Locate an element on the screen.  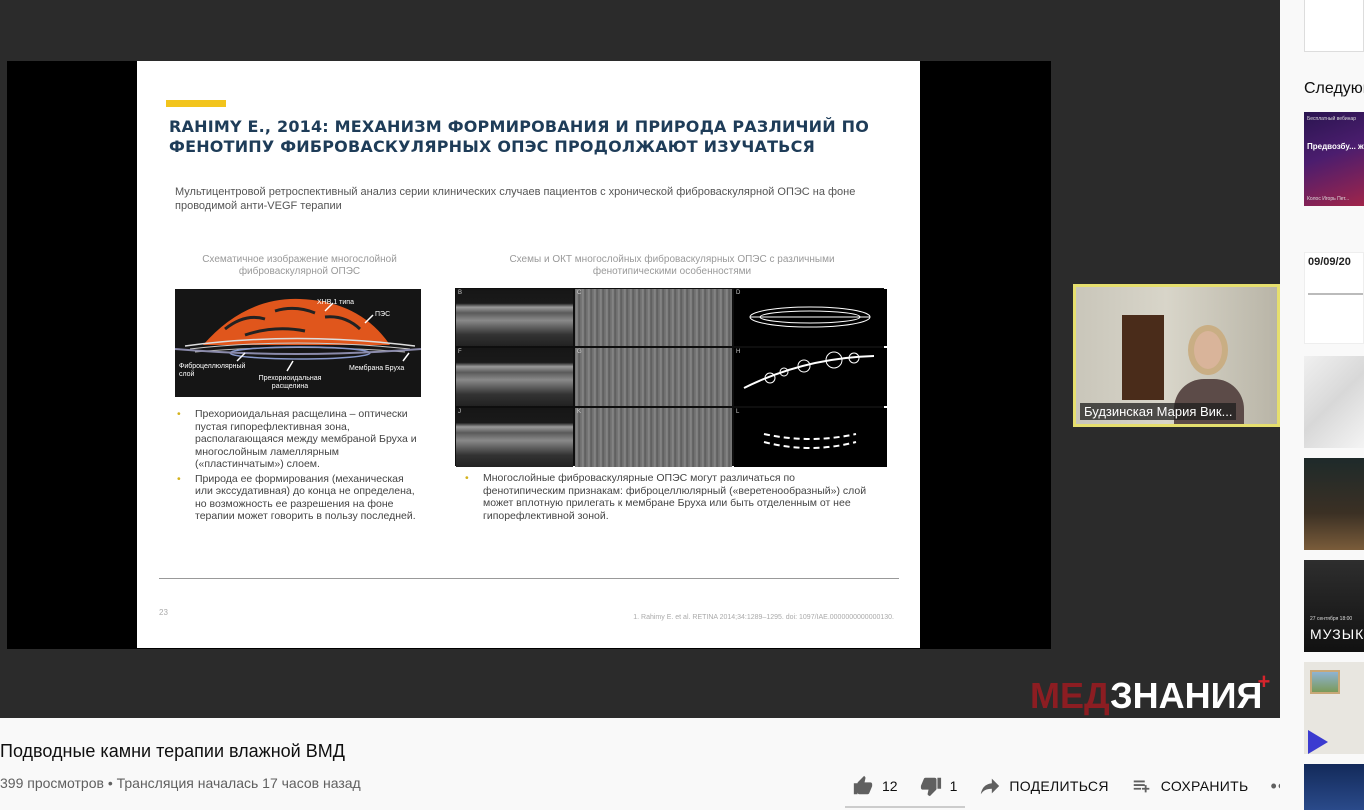
up-next-heading: Следующее is located at coordinates (1334, 88).